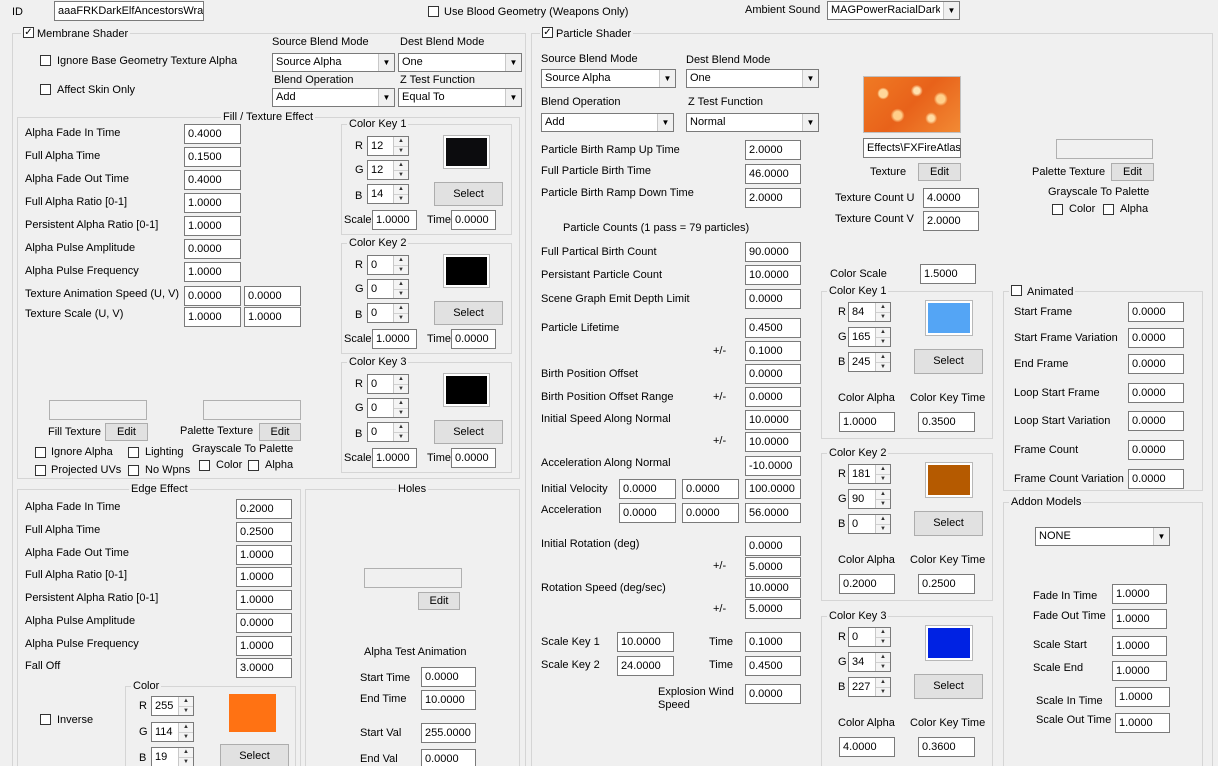  What do you see at coordinates (172, 732) in the screenshot?
I see `edge-g-spinner: 114 ▲ ▼` at bounding box center [172, 732].